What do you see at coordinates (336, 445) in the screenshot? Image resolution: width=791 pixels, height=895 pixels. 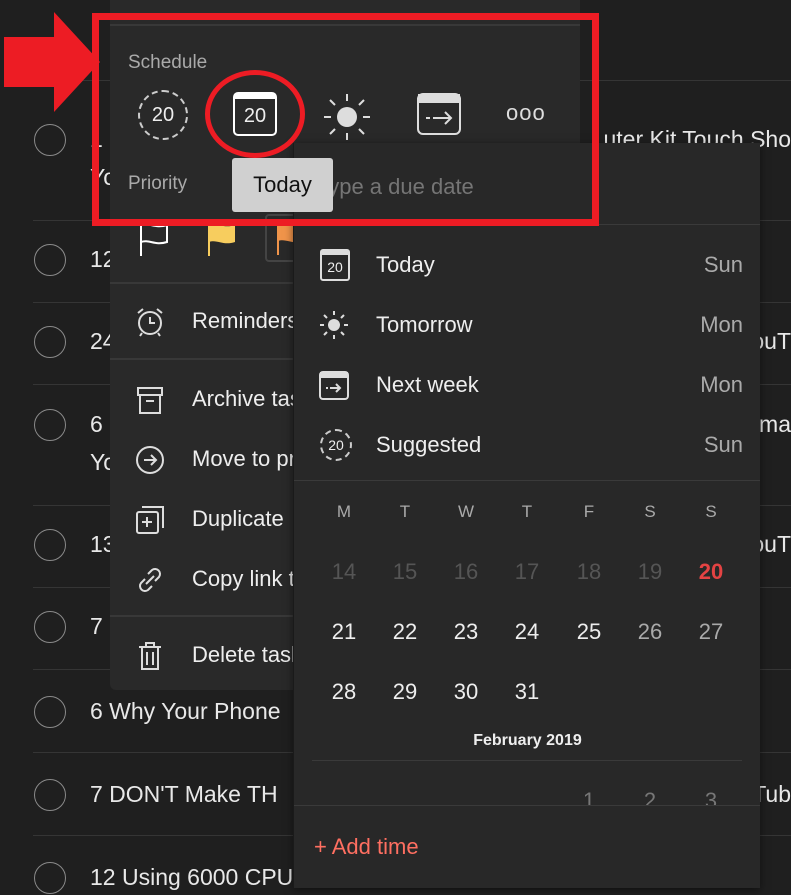 I see `suggested-20-icon: 20` at bounding box center [336, 445].